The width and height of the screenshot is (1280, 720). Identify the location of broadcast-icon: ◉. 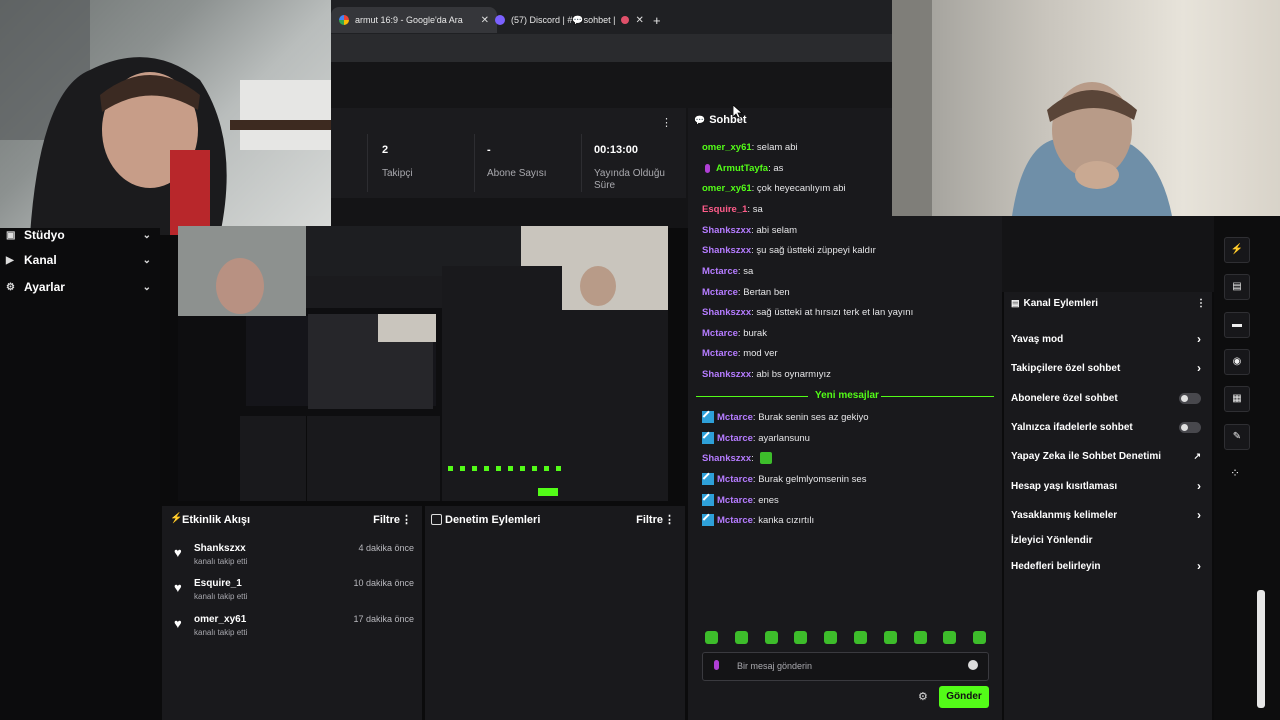
(1237, 362).